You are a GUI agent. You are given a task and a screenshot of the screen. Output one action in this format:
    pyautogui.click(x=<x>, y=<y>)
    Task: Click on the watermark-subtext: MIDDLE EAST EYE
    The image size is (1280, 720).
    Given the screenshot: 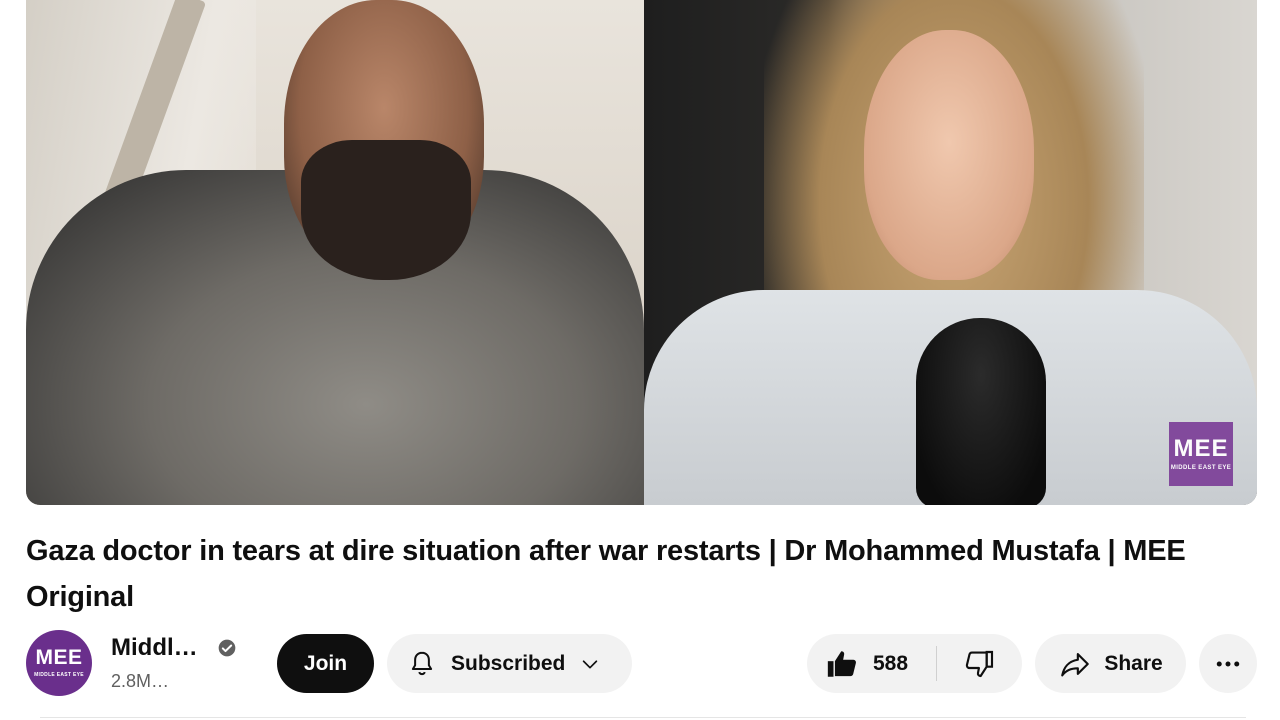 What is the action you would take?
    pyautogui.click(x=1201, y=468)
    